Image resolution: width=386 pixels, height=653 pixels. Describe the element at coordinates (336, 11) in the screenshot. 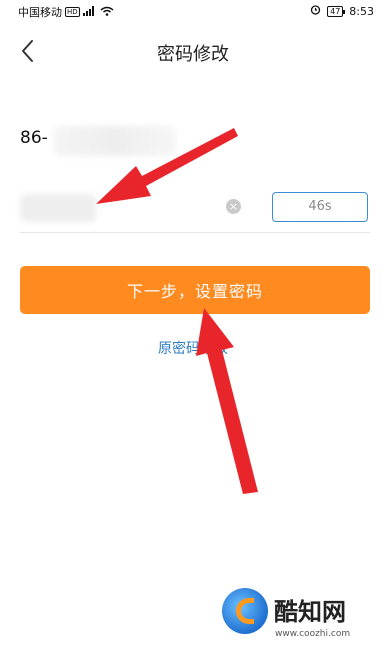

I see `battery-icon: 47` at that location.